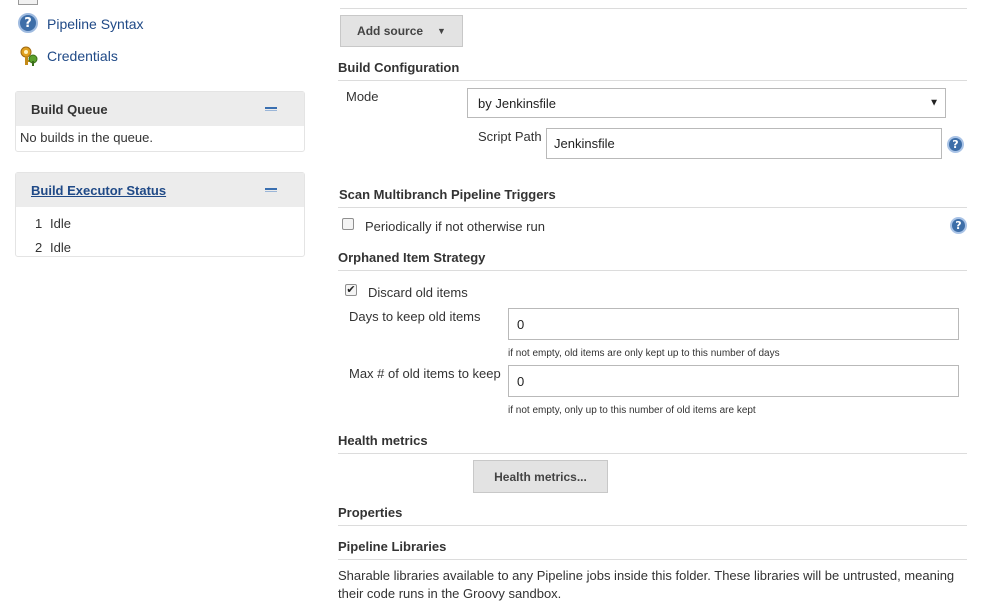 The width and height of the screenshot is (987, 603). What do you see at coordinates (584, 143) in the screenshot?
I see `script-path-value: Jenkinsfile` at bounding box center [584, 143].